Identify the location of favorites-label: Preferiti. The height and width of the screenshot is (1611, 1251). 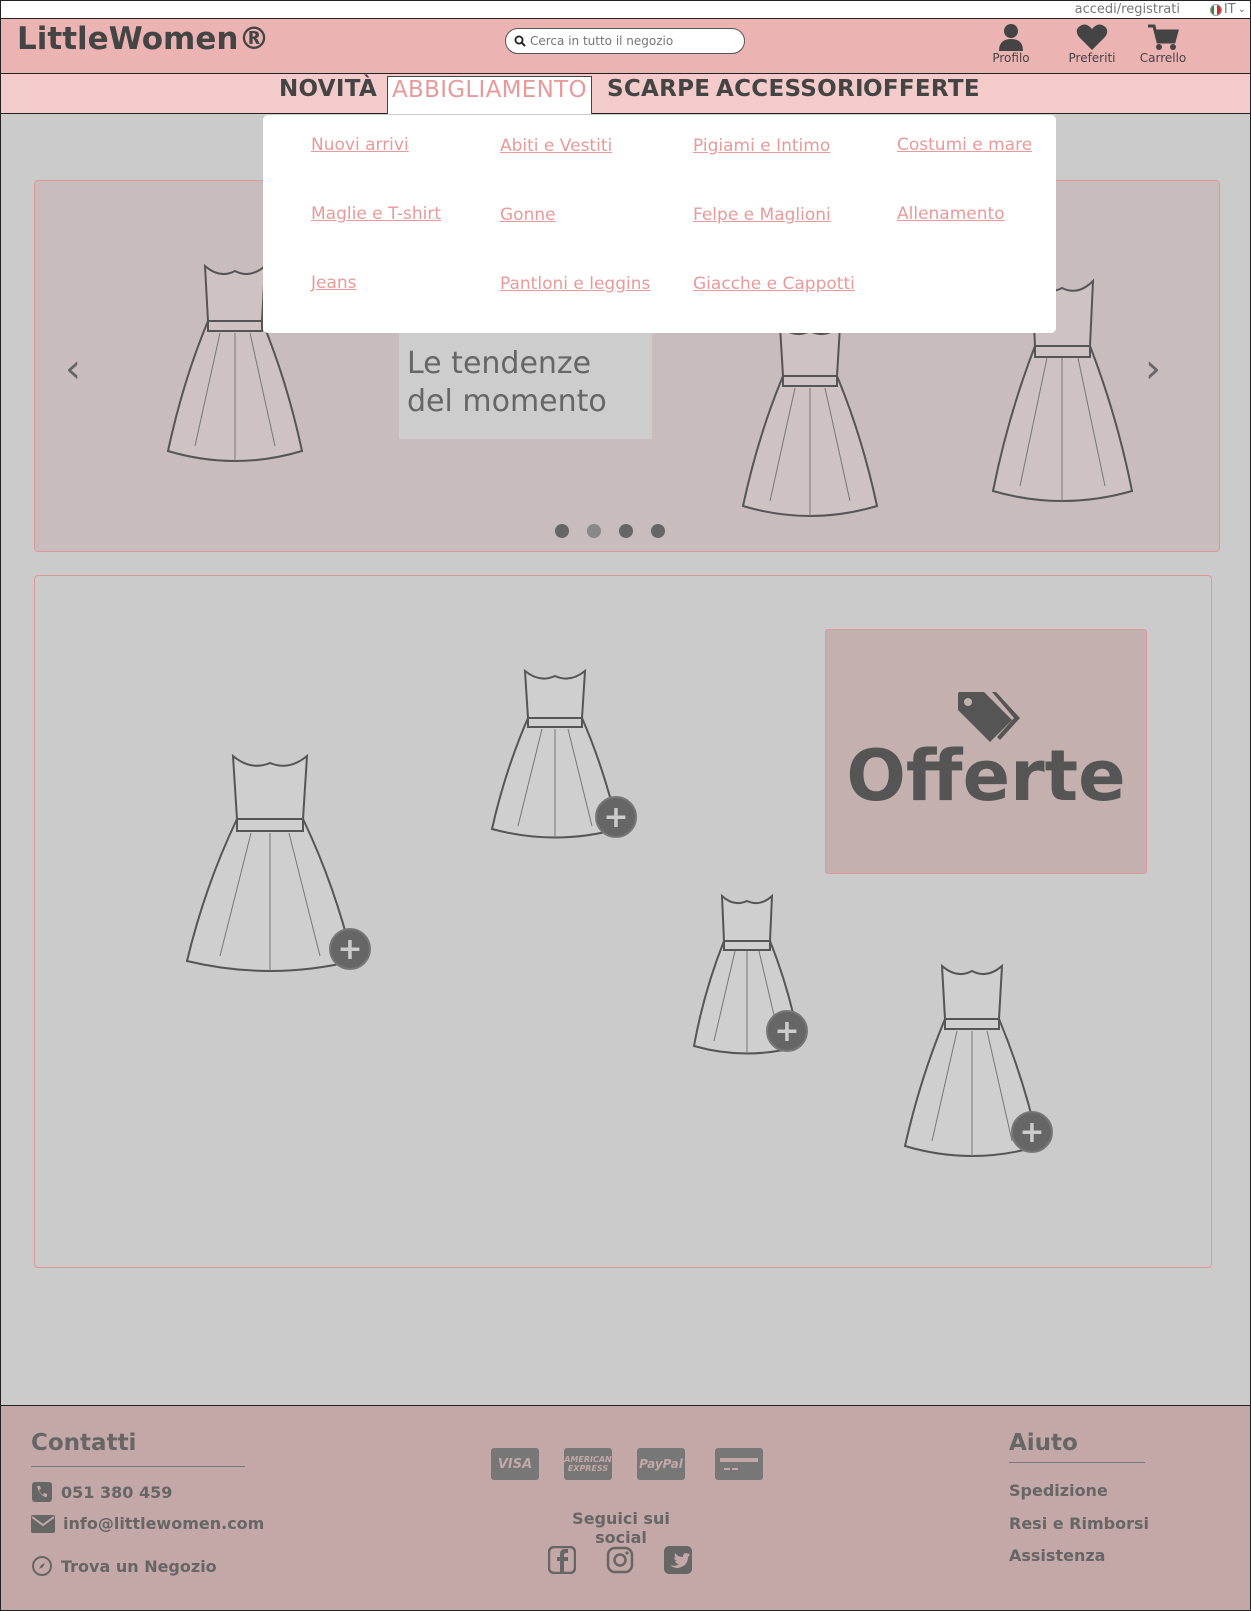
(1092, 58).